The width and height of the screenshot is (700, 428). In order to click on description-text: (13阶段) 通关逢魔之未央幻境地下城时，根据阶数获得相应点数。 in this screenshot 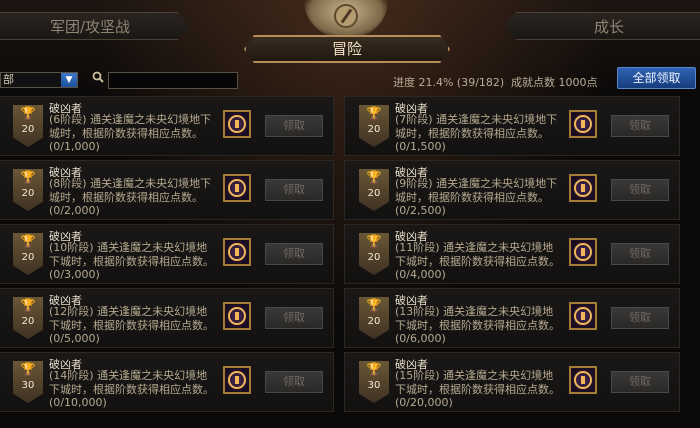, I will do `click(477, 318)`.